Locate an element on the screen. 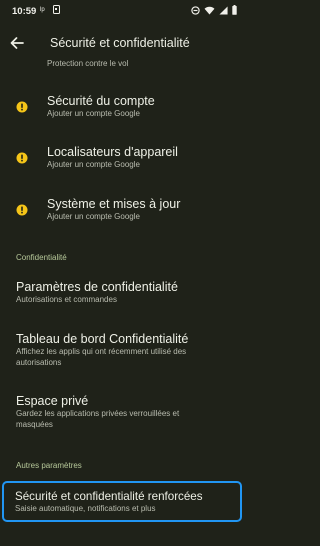  app-bar: Sécurité et confidentialité is located at coordinates (122, 43).